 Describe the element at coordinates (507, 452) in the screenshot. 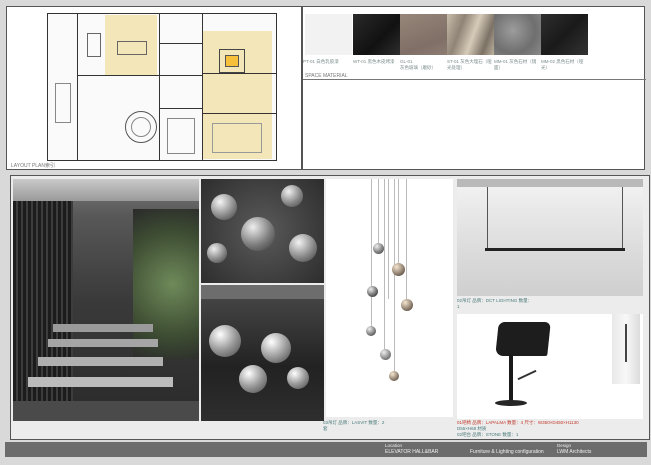

I see `footer-subject: Furniture & Lighting configuration` at that location.